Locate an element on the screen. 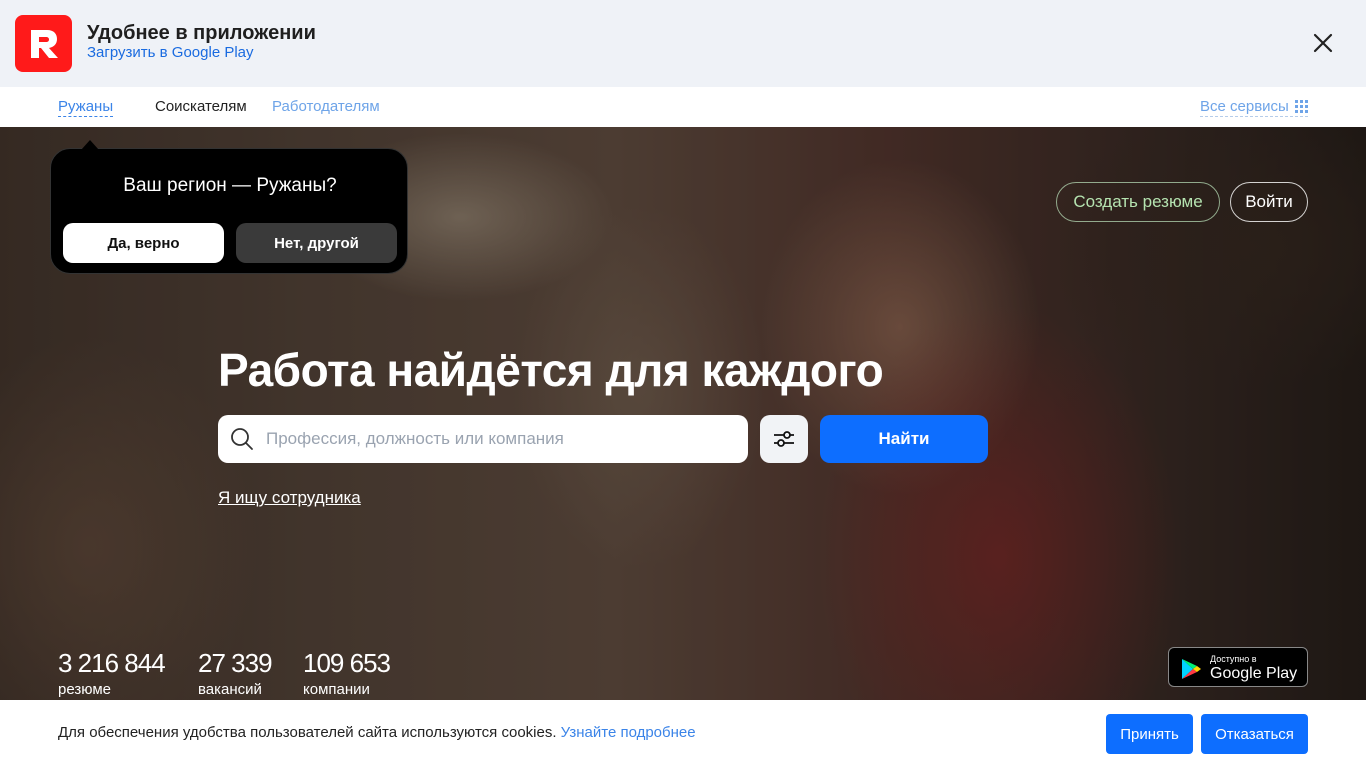 The image size is (1366, 768). sliders-icon is located at coordinates (784, 439).